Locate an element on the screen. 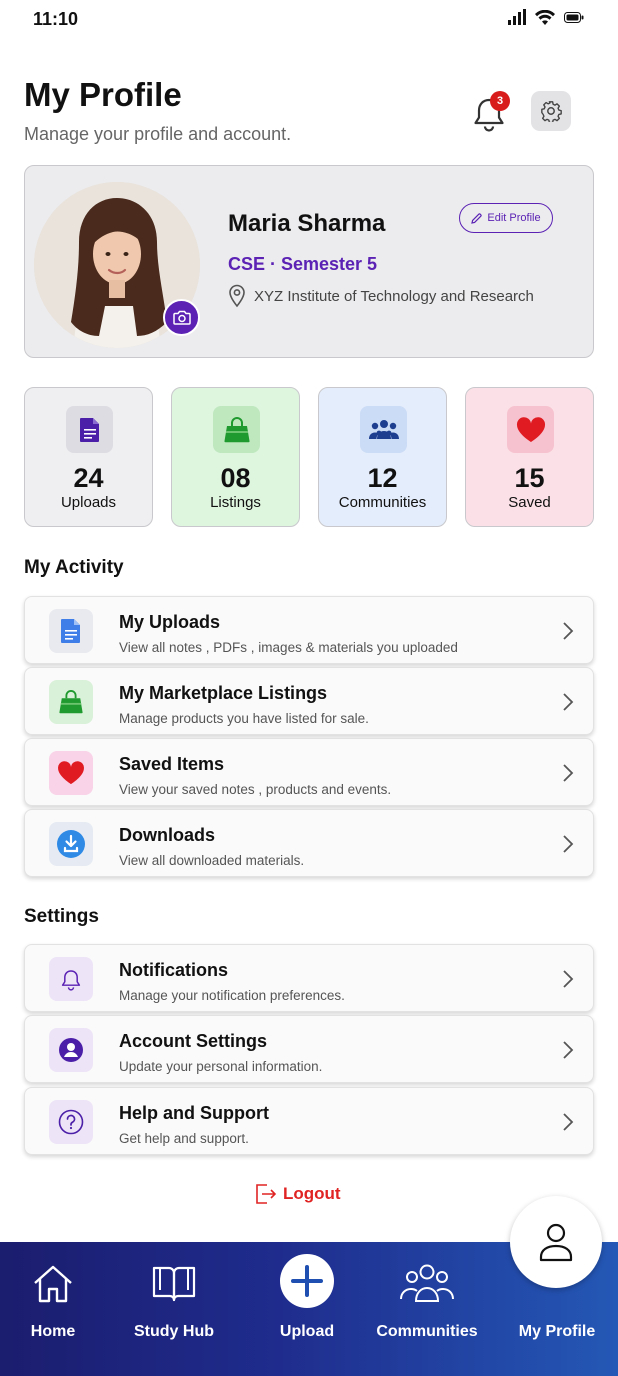 The width and height of the screenshot is (618, 1376). row-title: Account Settings is located at coordinates (193, 1041).